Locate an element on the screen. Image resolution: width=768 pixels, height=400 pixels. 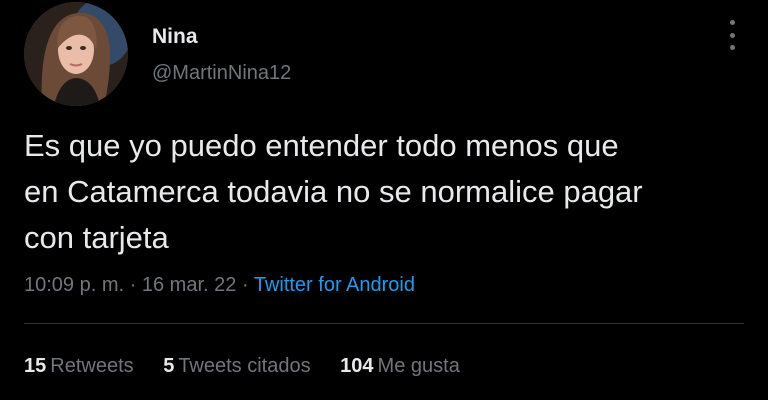
engagement-stats: 15 Retweets 5 Tweets citados 104 Me gusta is located at coordinates (254, 366).